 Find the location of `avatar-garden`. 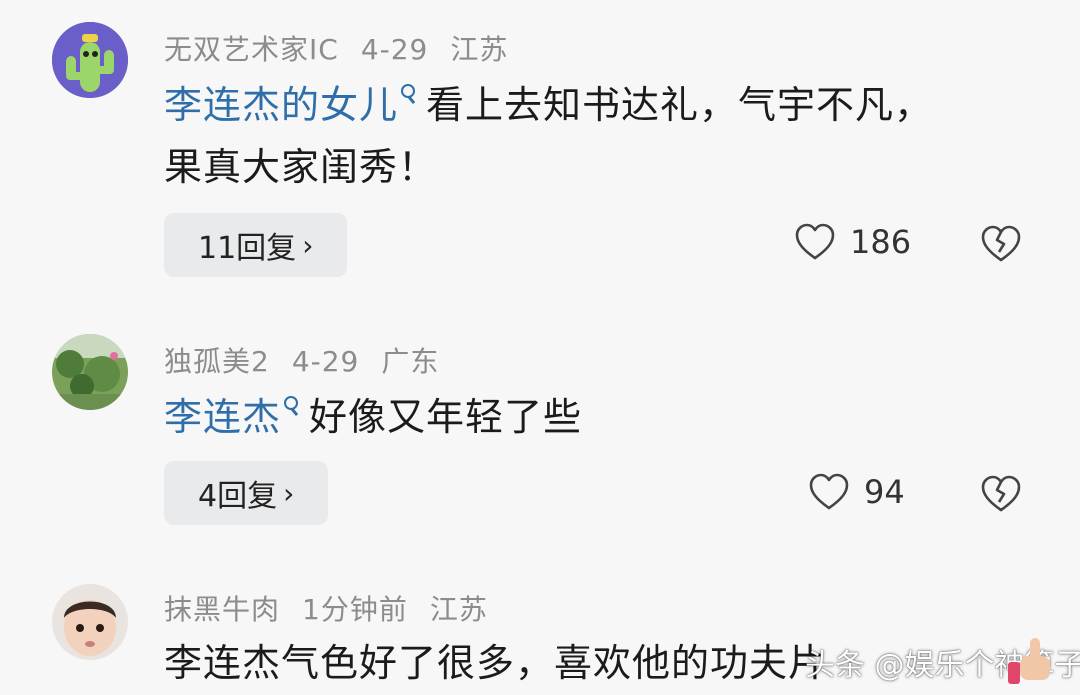

avatar-garden is located at coordinates (90, 372).